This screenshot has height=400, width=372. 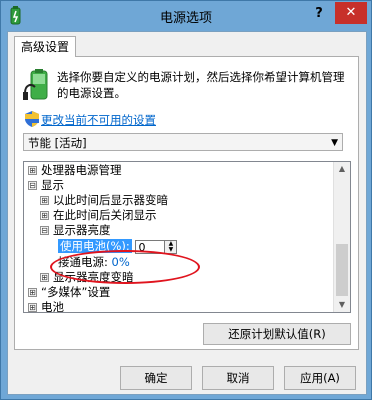 I want to click on plugged-in-row: 接通电源: 0%, so click(x=94, y=262).